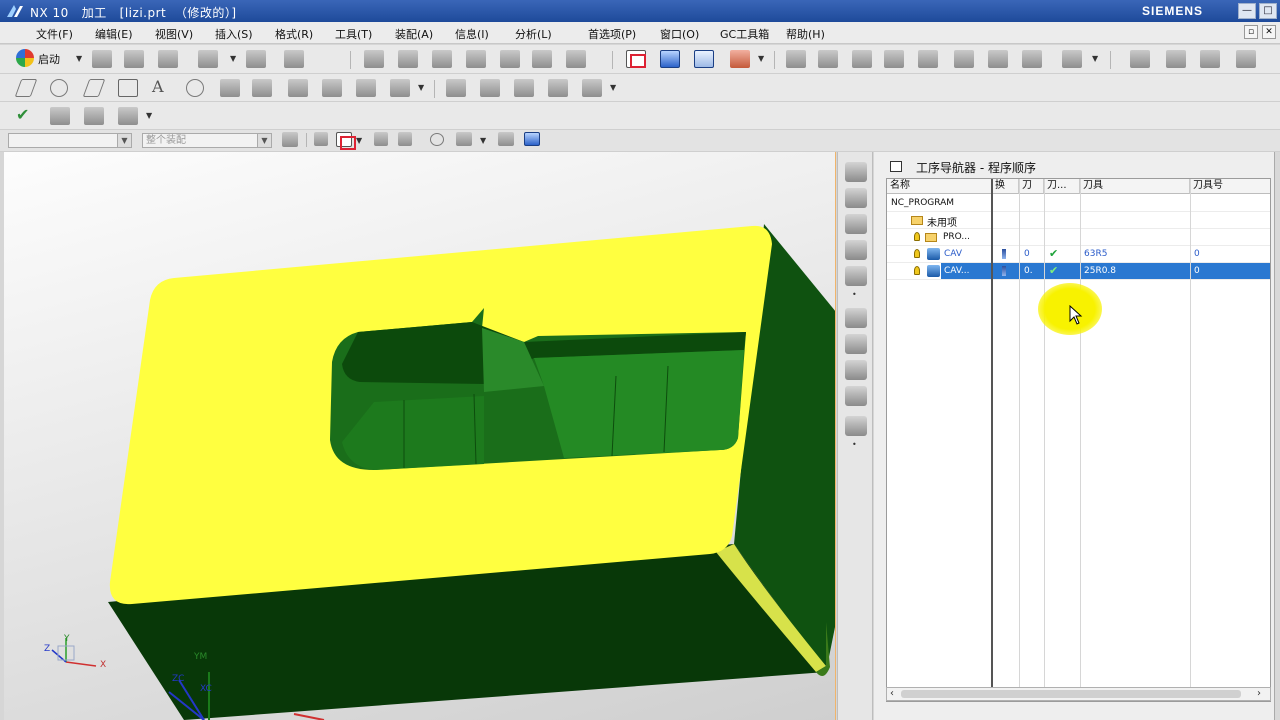 The width and height of the screenshot is (1280, 720). I want to click on menu-insert: 插入(S), so click(234, 34).